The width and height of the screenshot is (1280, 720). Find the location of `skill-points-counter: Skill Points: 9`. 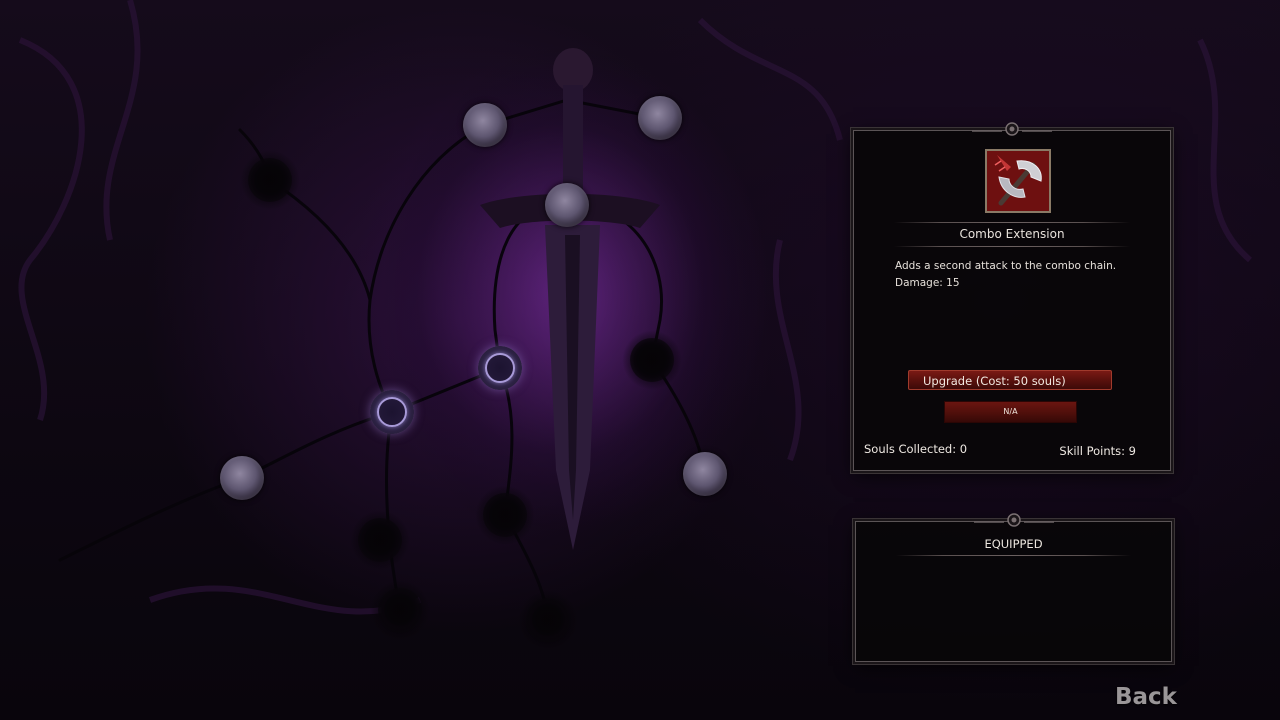

skill-points-counter: Skill Points: 9 is located at coordinates (1097, 451).